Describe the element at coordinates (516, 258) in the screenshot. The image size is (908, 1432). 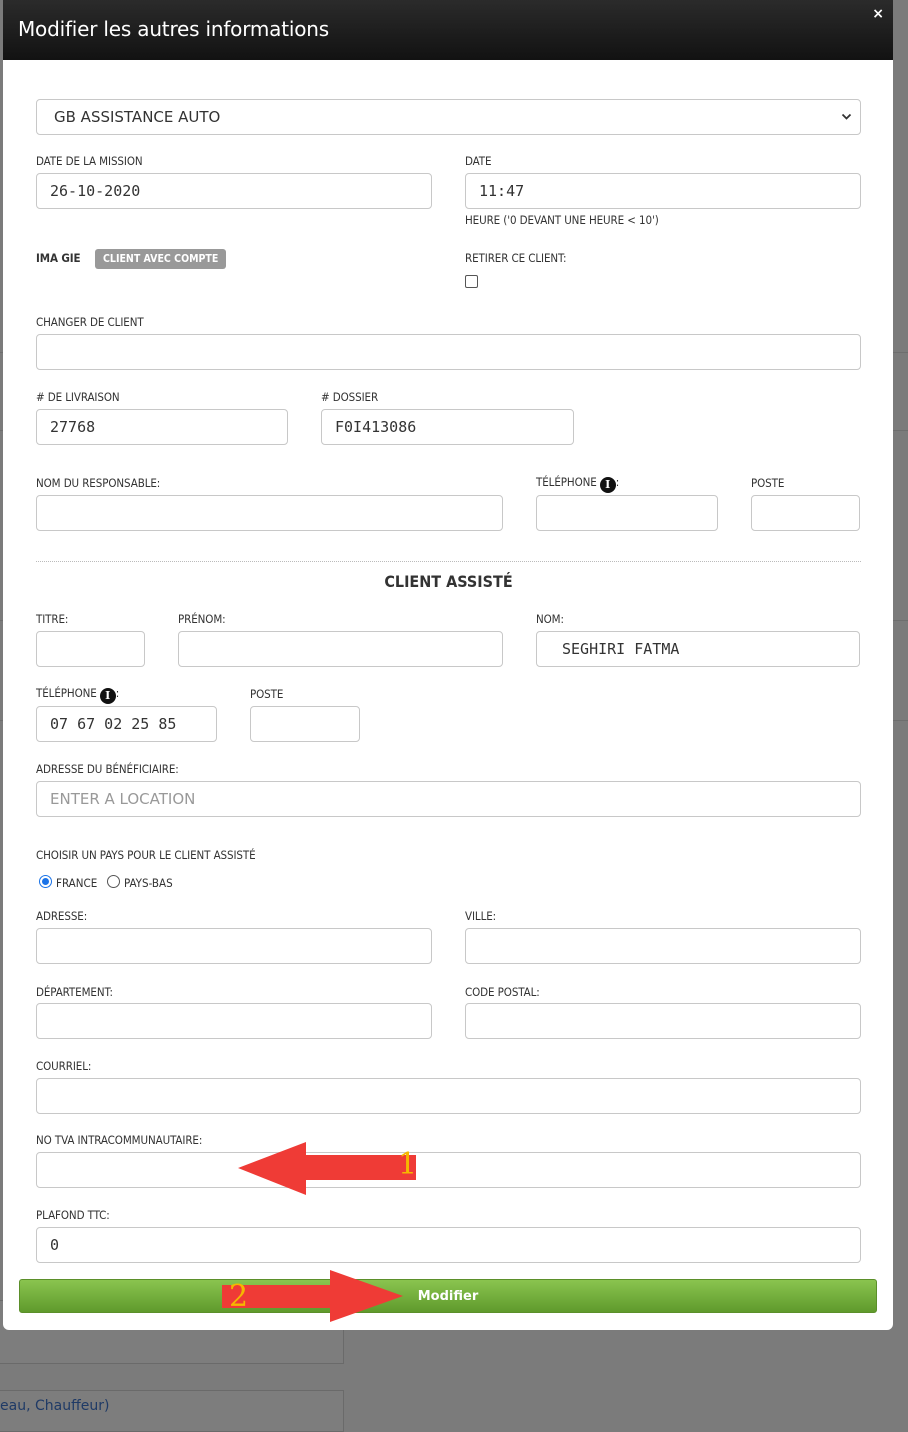
I see `remove-client-label: RETIRER CE CLIENT:` at that location.